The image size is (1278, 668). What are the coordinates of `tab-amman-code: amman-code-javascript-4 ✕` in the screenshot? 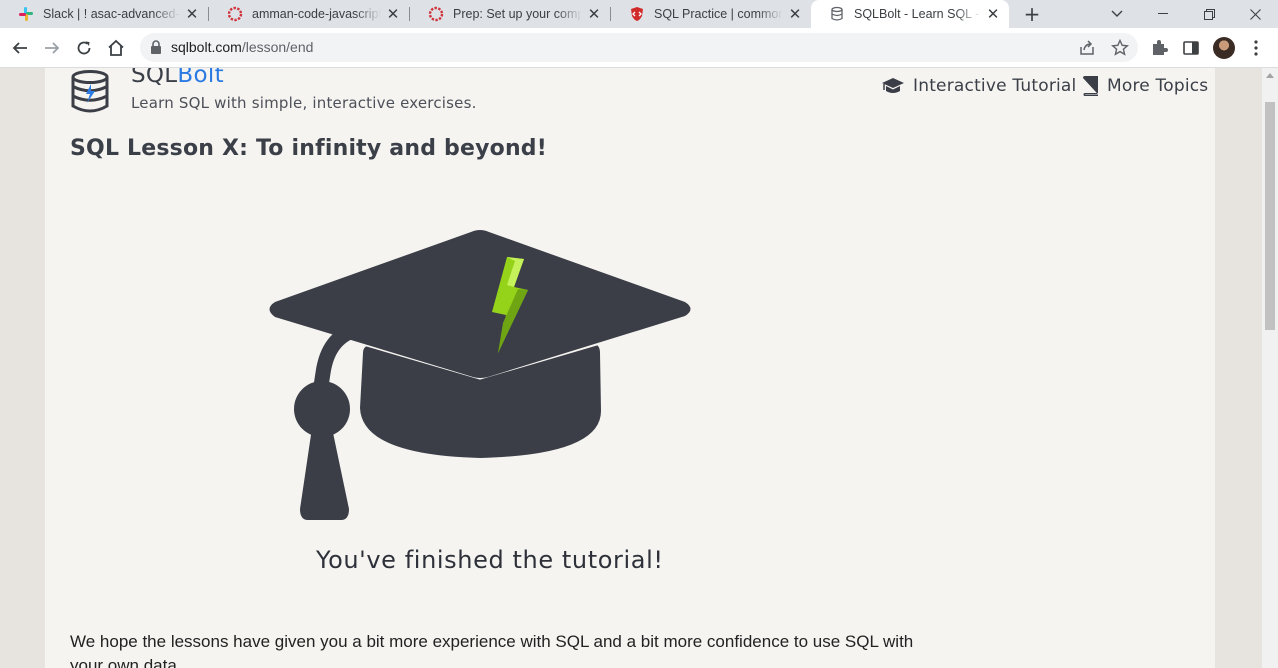 It's located at (309, 14).